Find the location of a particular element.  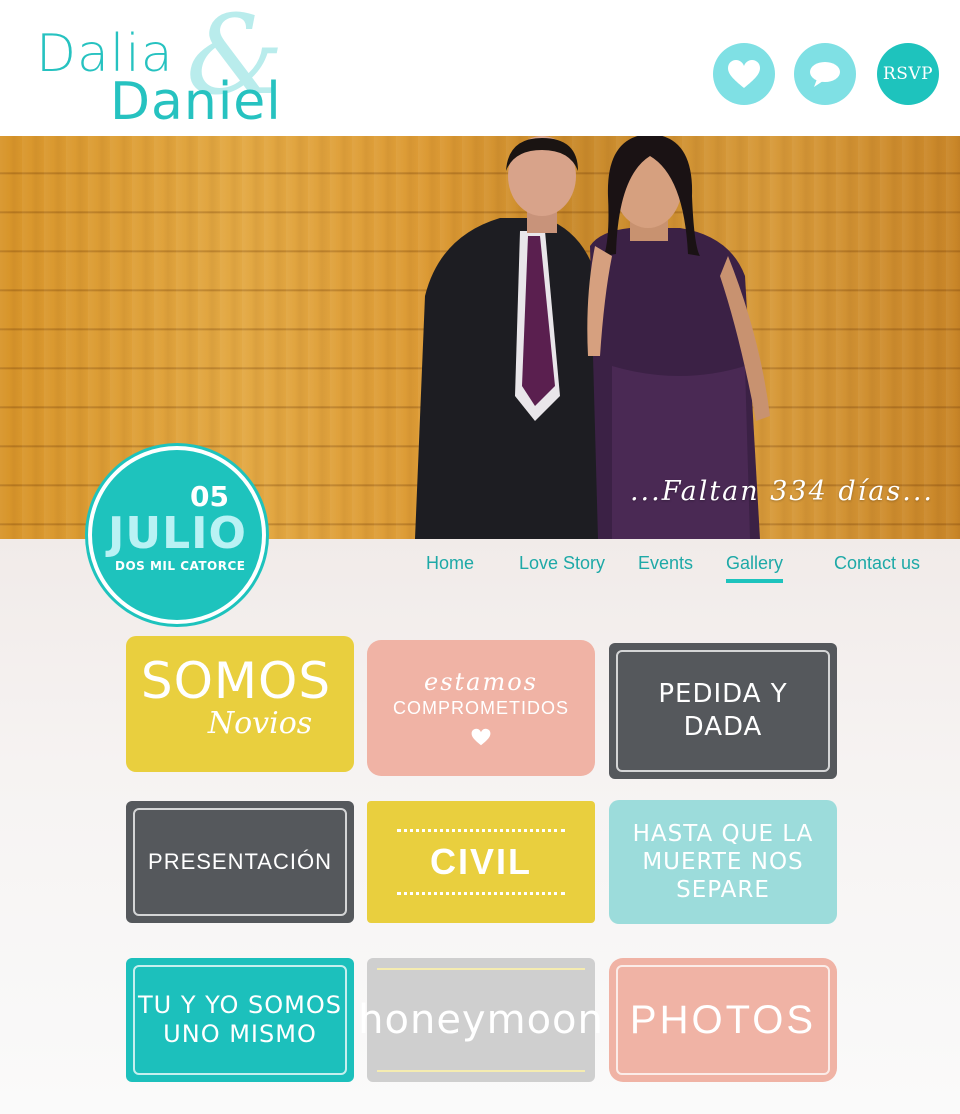

card-pedida-label-2: DADA is located at coordinates (723, 727).